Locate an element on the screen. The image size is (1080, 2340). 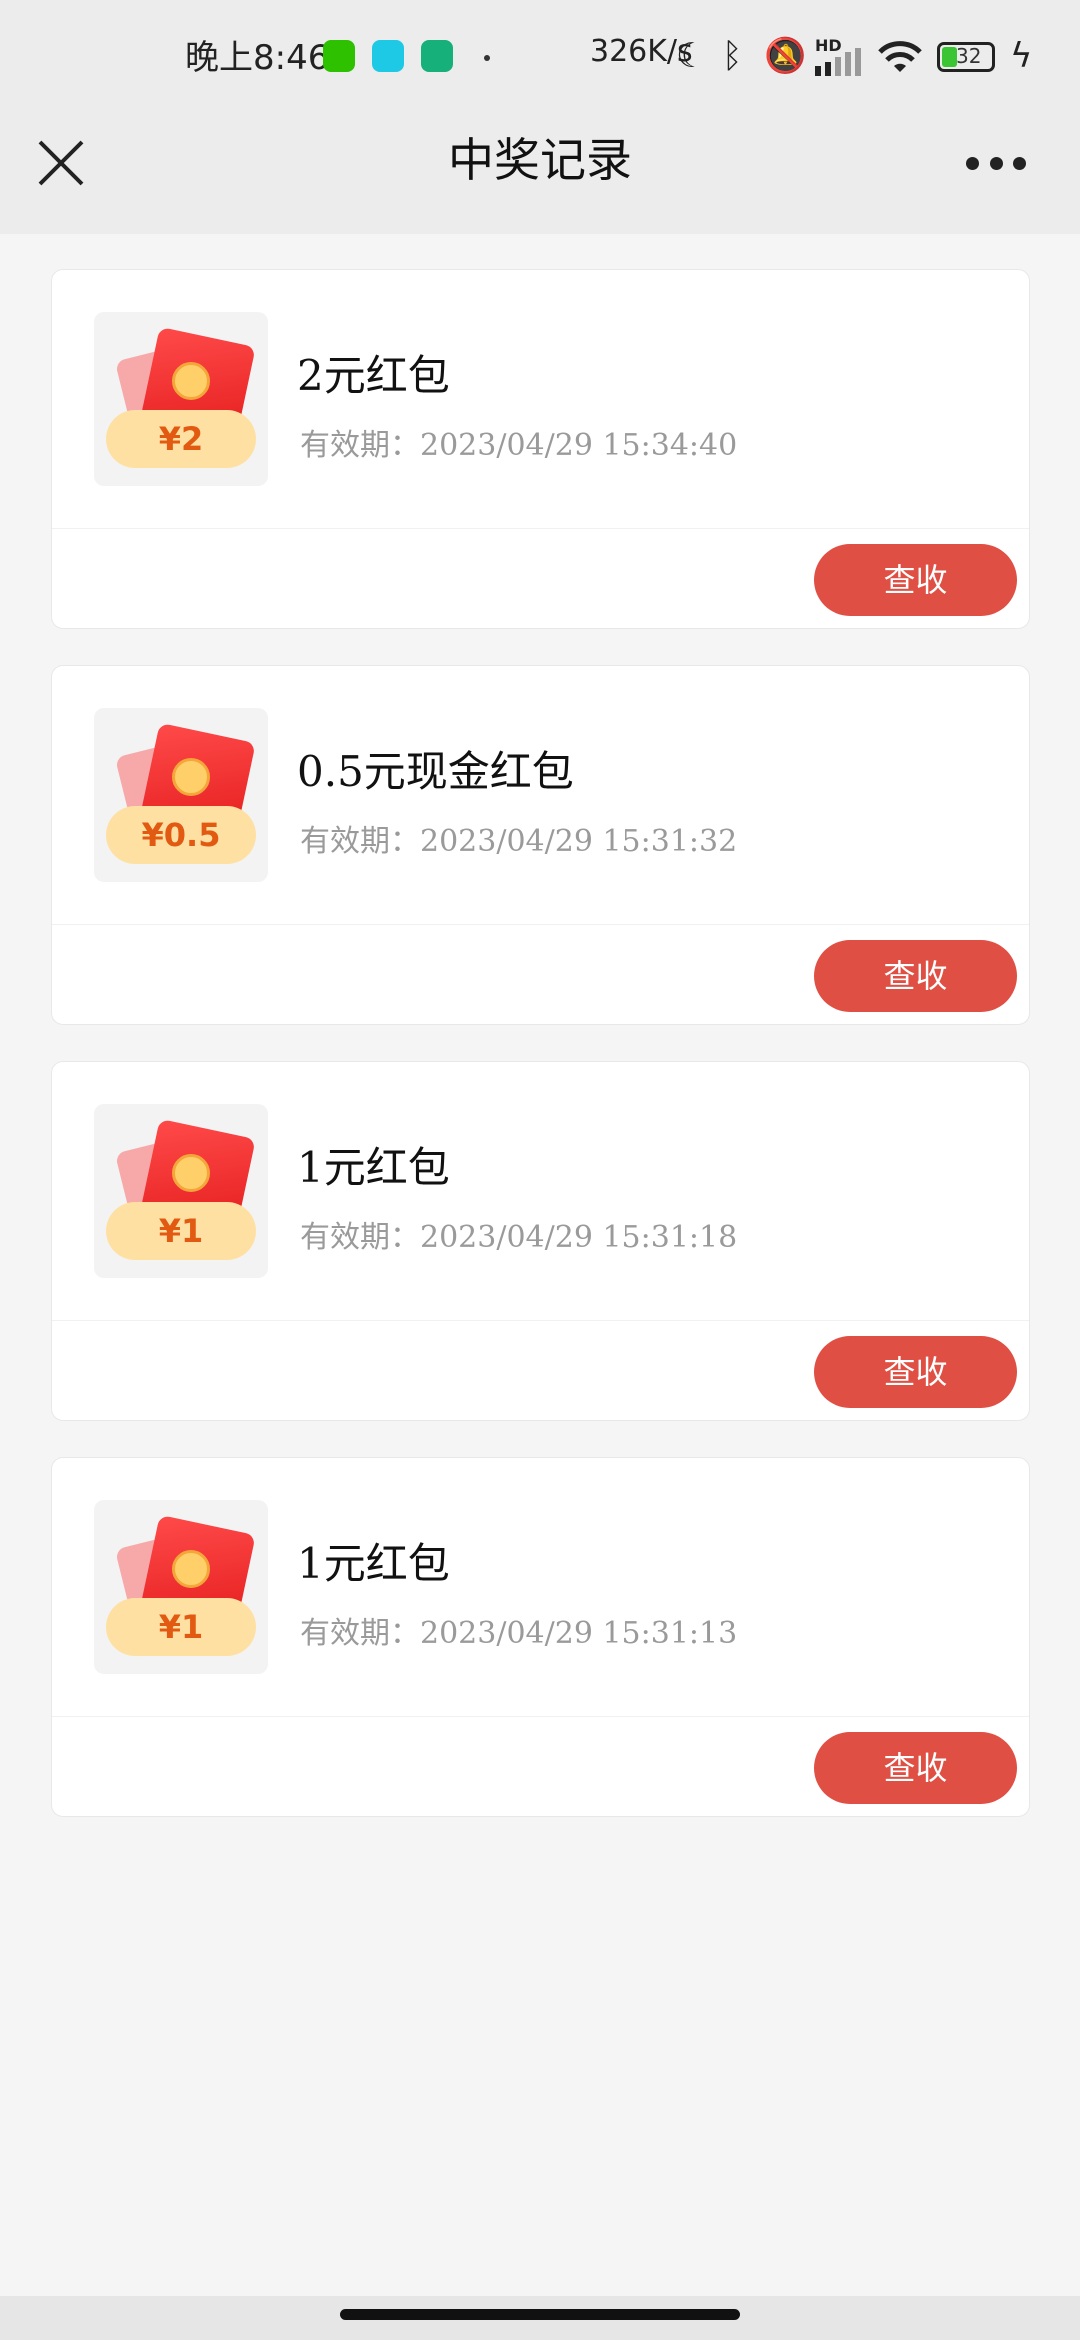
red-envelope-icon: ¥2 is located at coordinates (181, 399).